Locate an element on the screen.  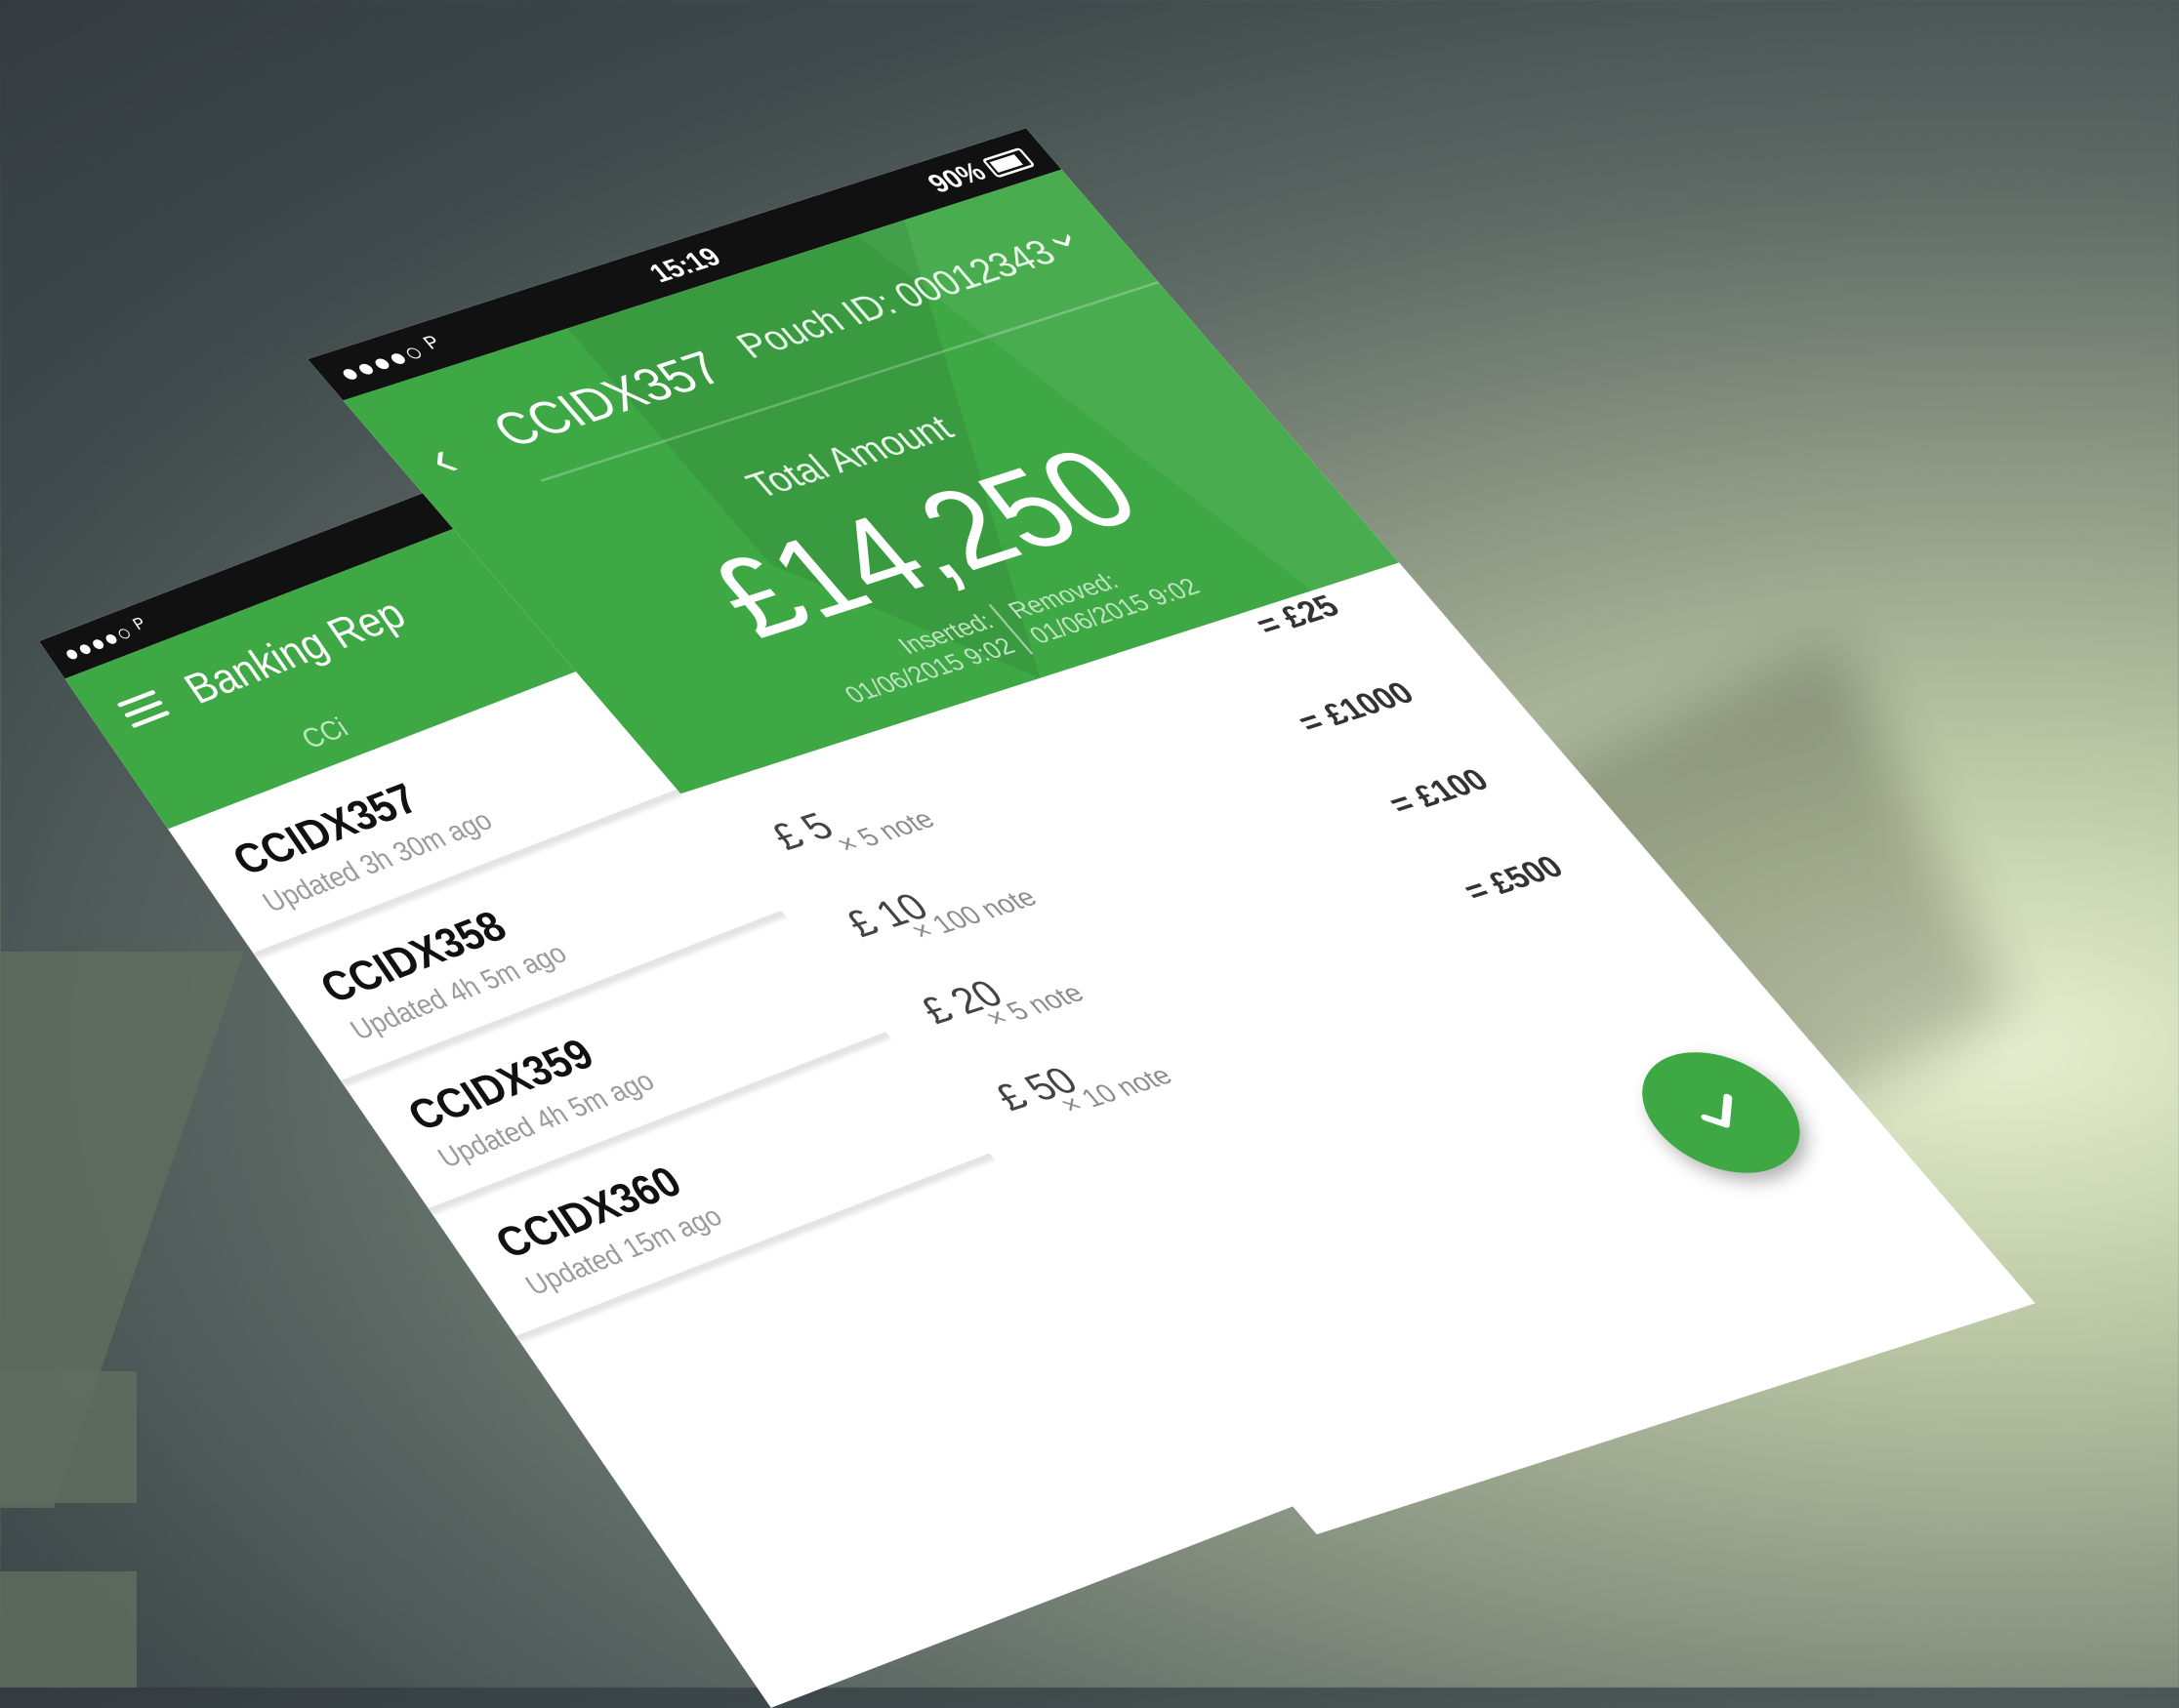
confirm-button is located at coordinates (1721, 1113).